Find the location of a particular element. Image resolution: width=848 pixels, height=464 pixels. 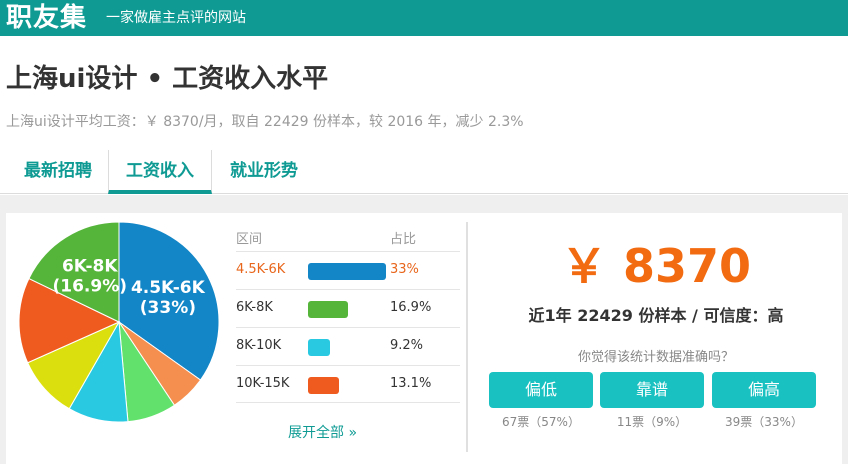

site-logo: 职友集 is located at coordinates (46, 18).